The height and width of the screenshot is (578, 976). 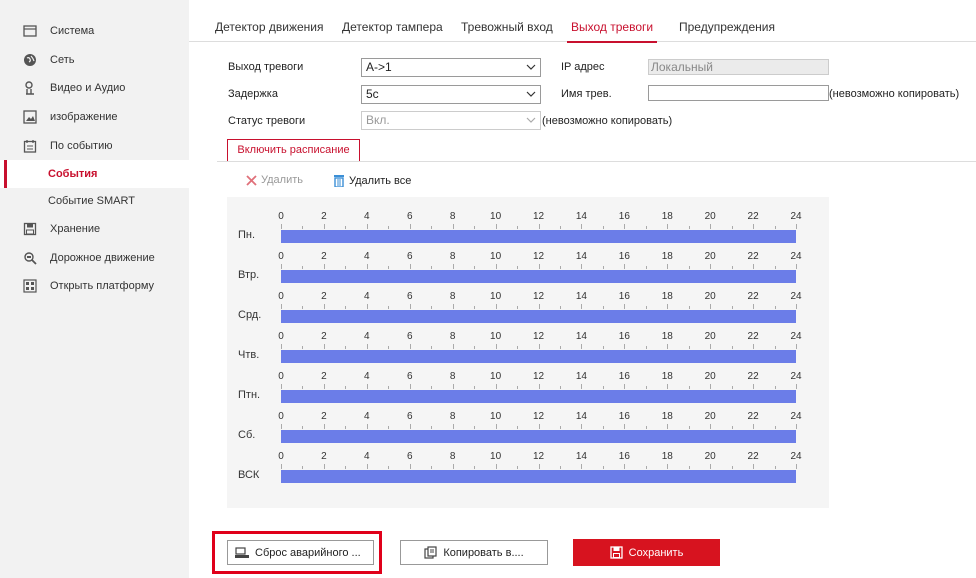 I want to click on sidebar-item-network: Сеть, so click(x=94, y=60).